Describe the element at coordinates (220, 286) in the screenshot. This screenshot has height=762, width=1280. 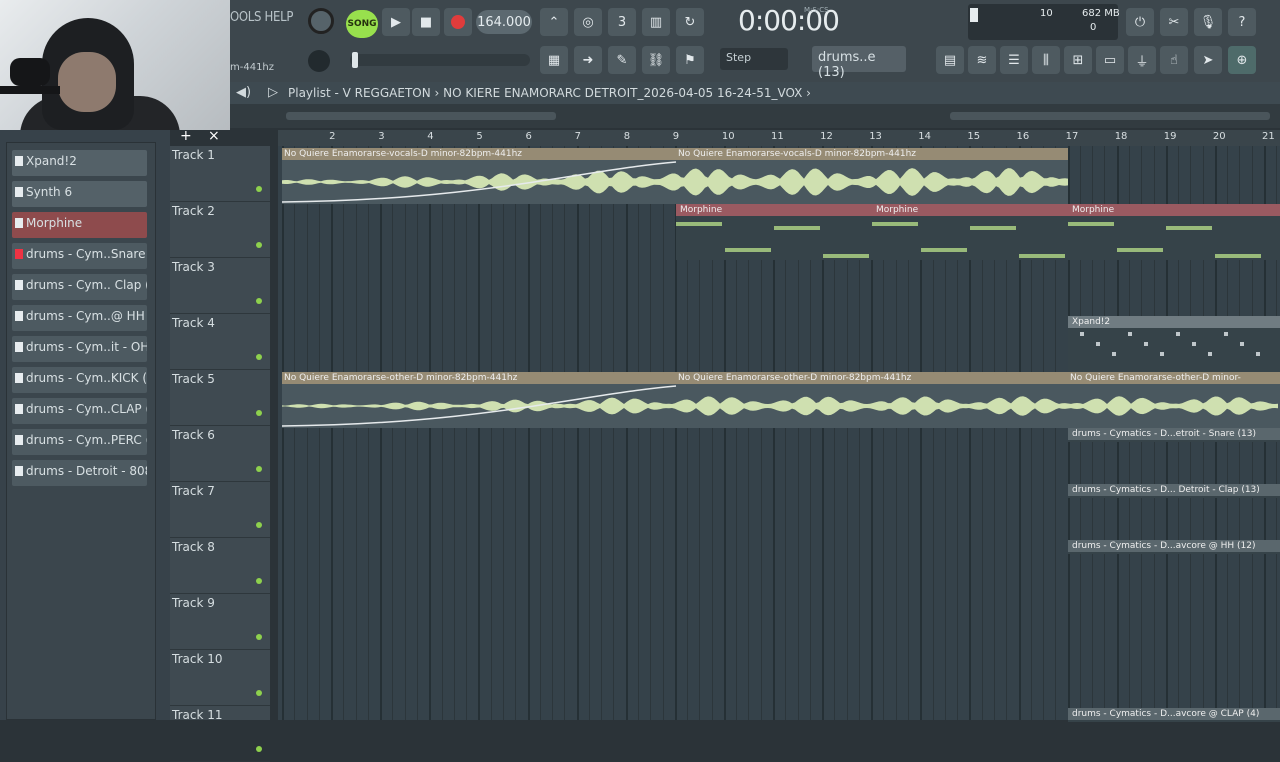
I see `track-header: Track 3` at that location.